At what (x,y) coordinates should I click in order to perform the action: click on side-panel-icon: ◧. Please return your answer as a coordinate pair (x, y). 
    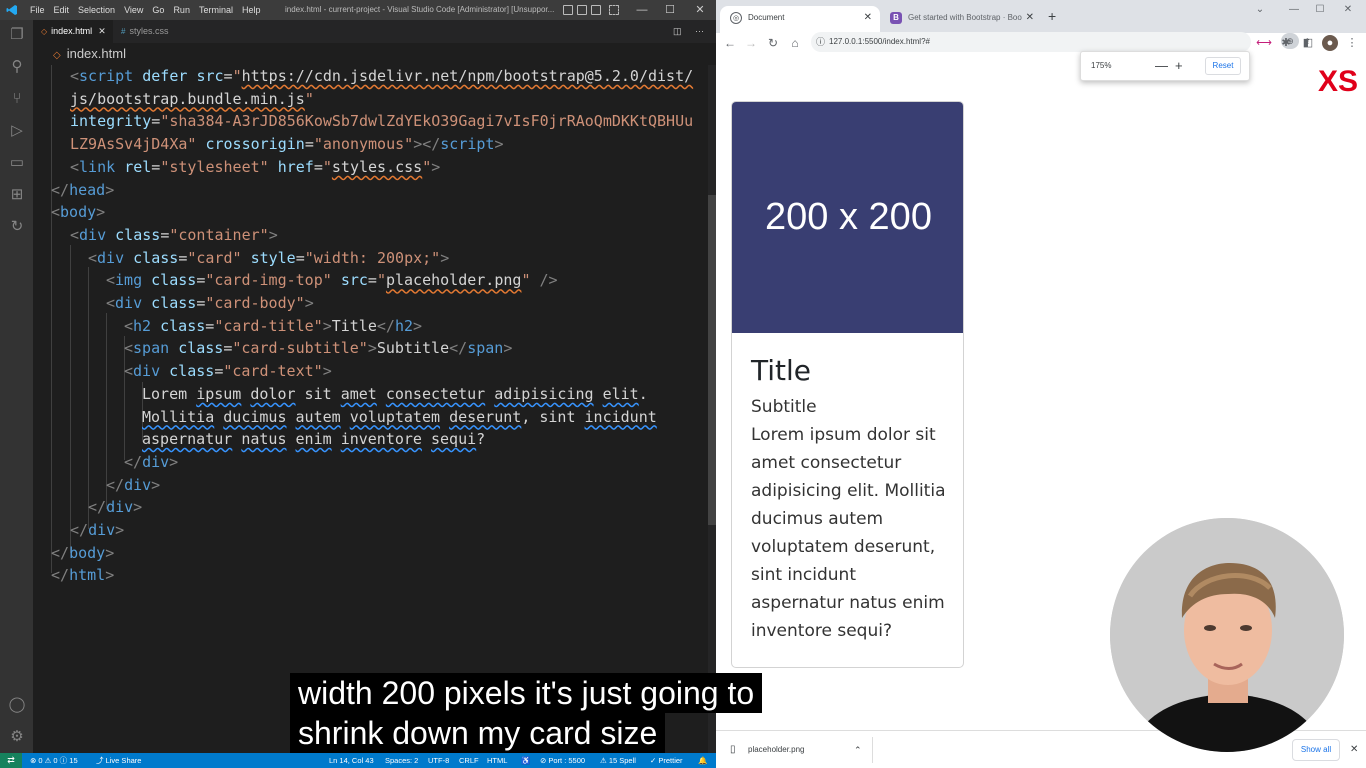
    Looking at the image, I should click on (1308, 43).